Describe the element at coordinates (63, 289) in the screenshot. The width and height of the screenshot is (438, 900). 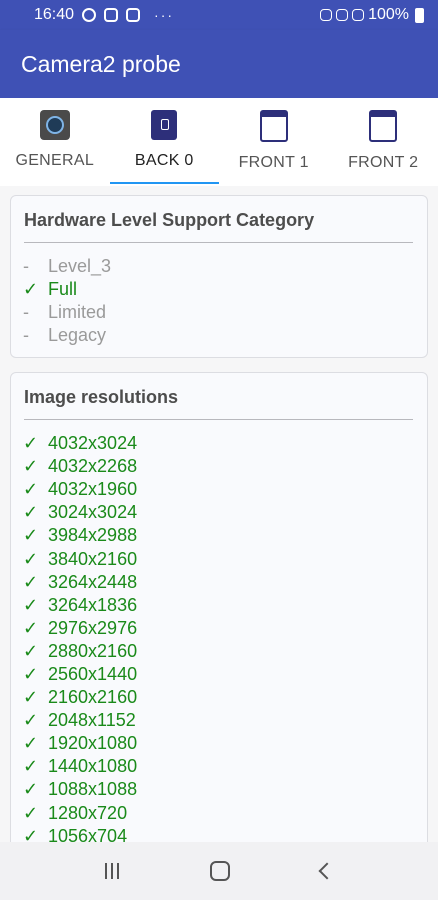
I see `item-label: Full` at that location.